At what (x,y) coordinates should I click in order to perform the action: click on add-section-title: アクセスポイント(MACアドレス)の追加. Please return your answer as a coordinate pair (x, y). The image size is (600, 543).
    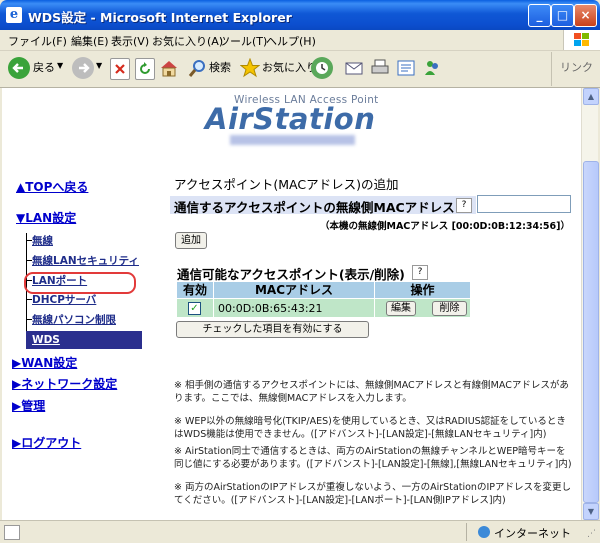
    Looking at the image, I should click on (286, 184).